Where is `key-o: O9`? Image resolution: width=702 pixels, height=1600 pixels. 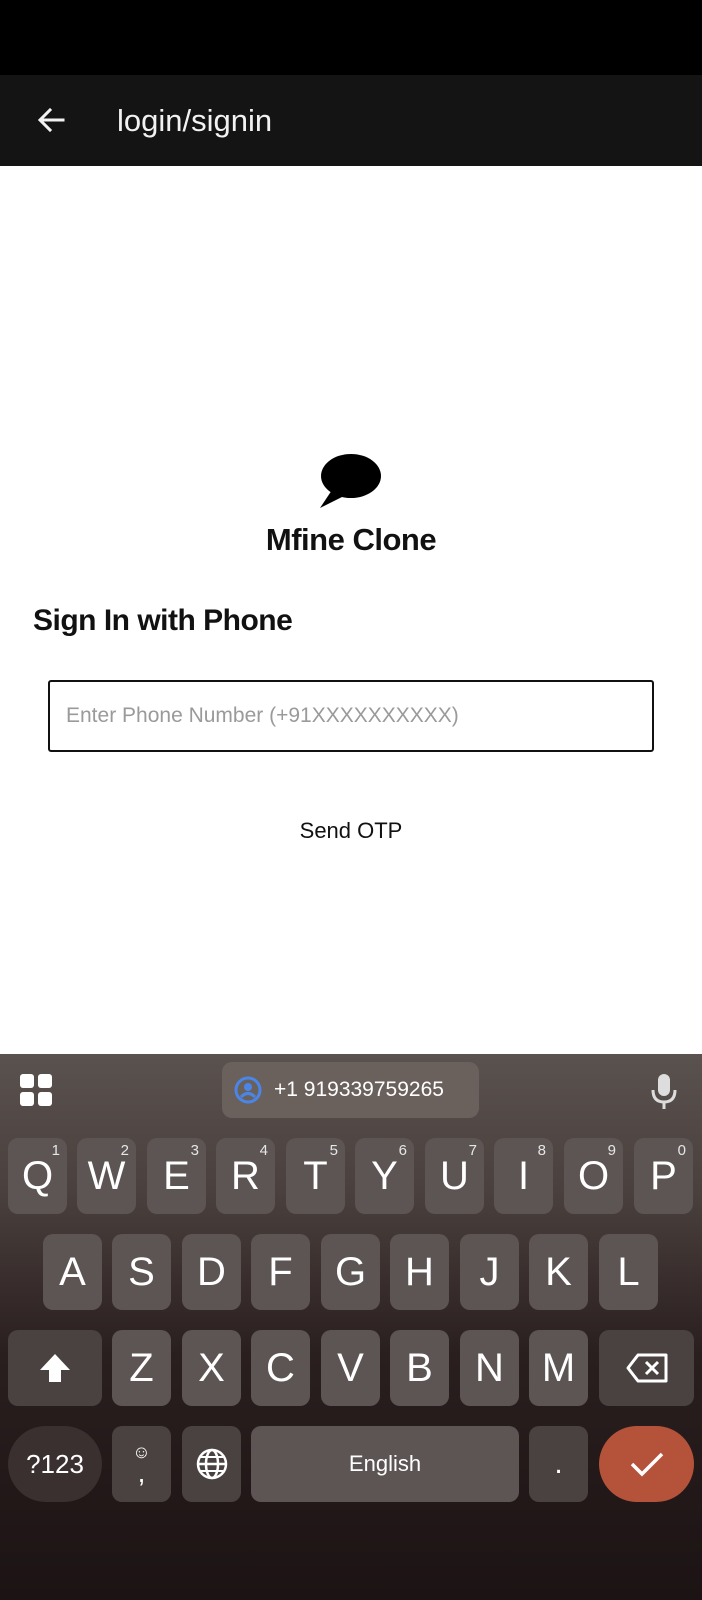 key-o: O9 is located at coordinates (593, 1176).